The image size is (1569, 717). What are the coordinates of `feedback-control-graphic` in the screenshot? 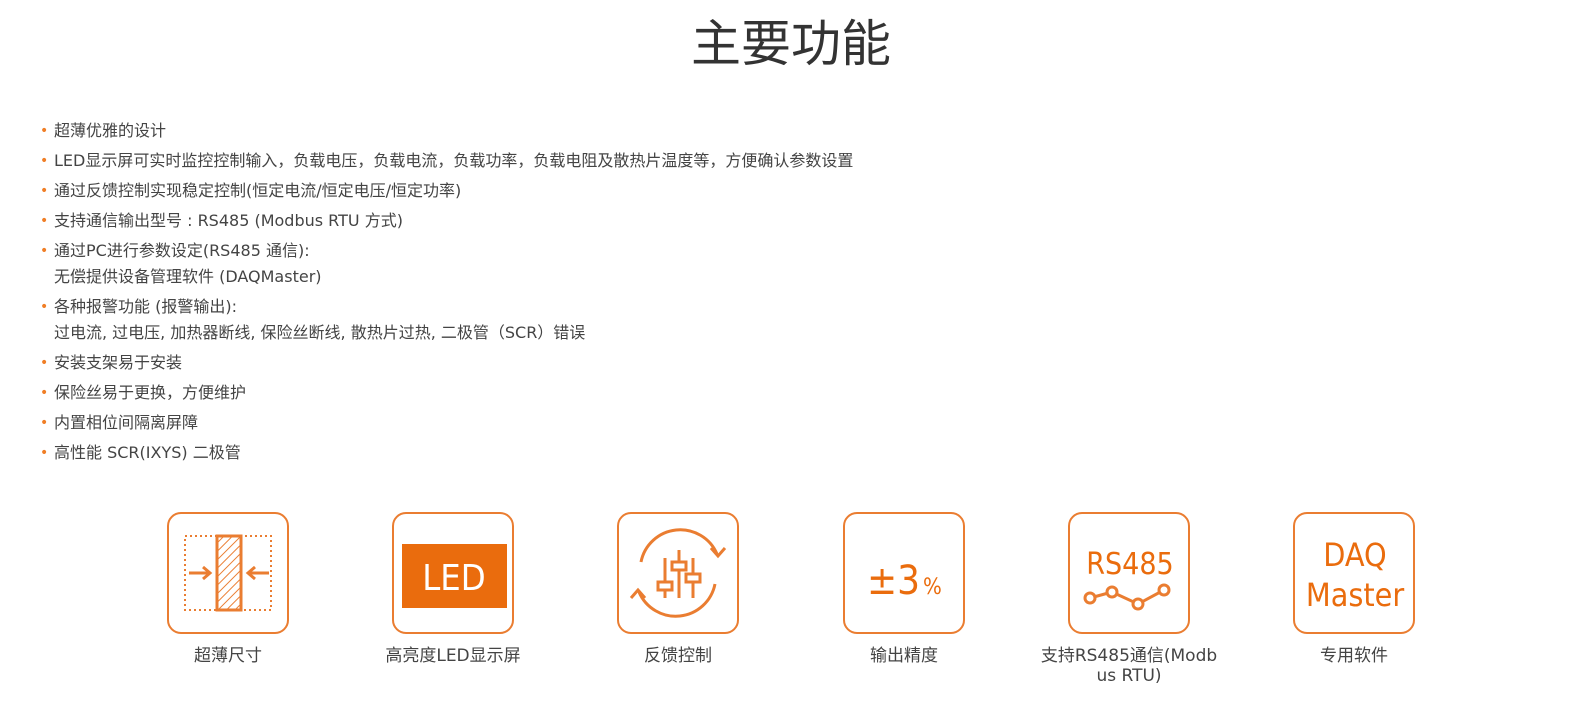 It's located at (678, 573).